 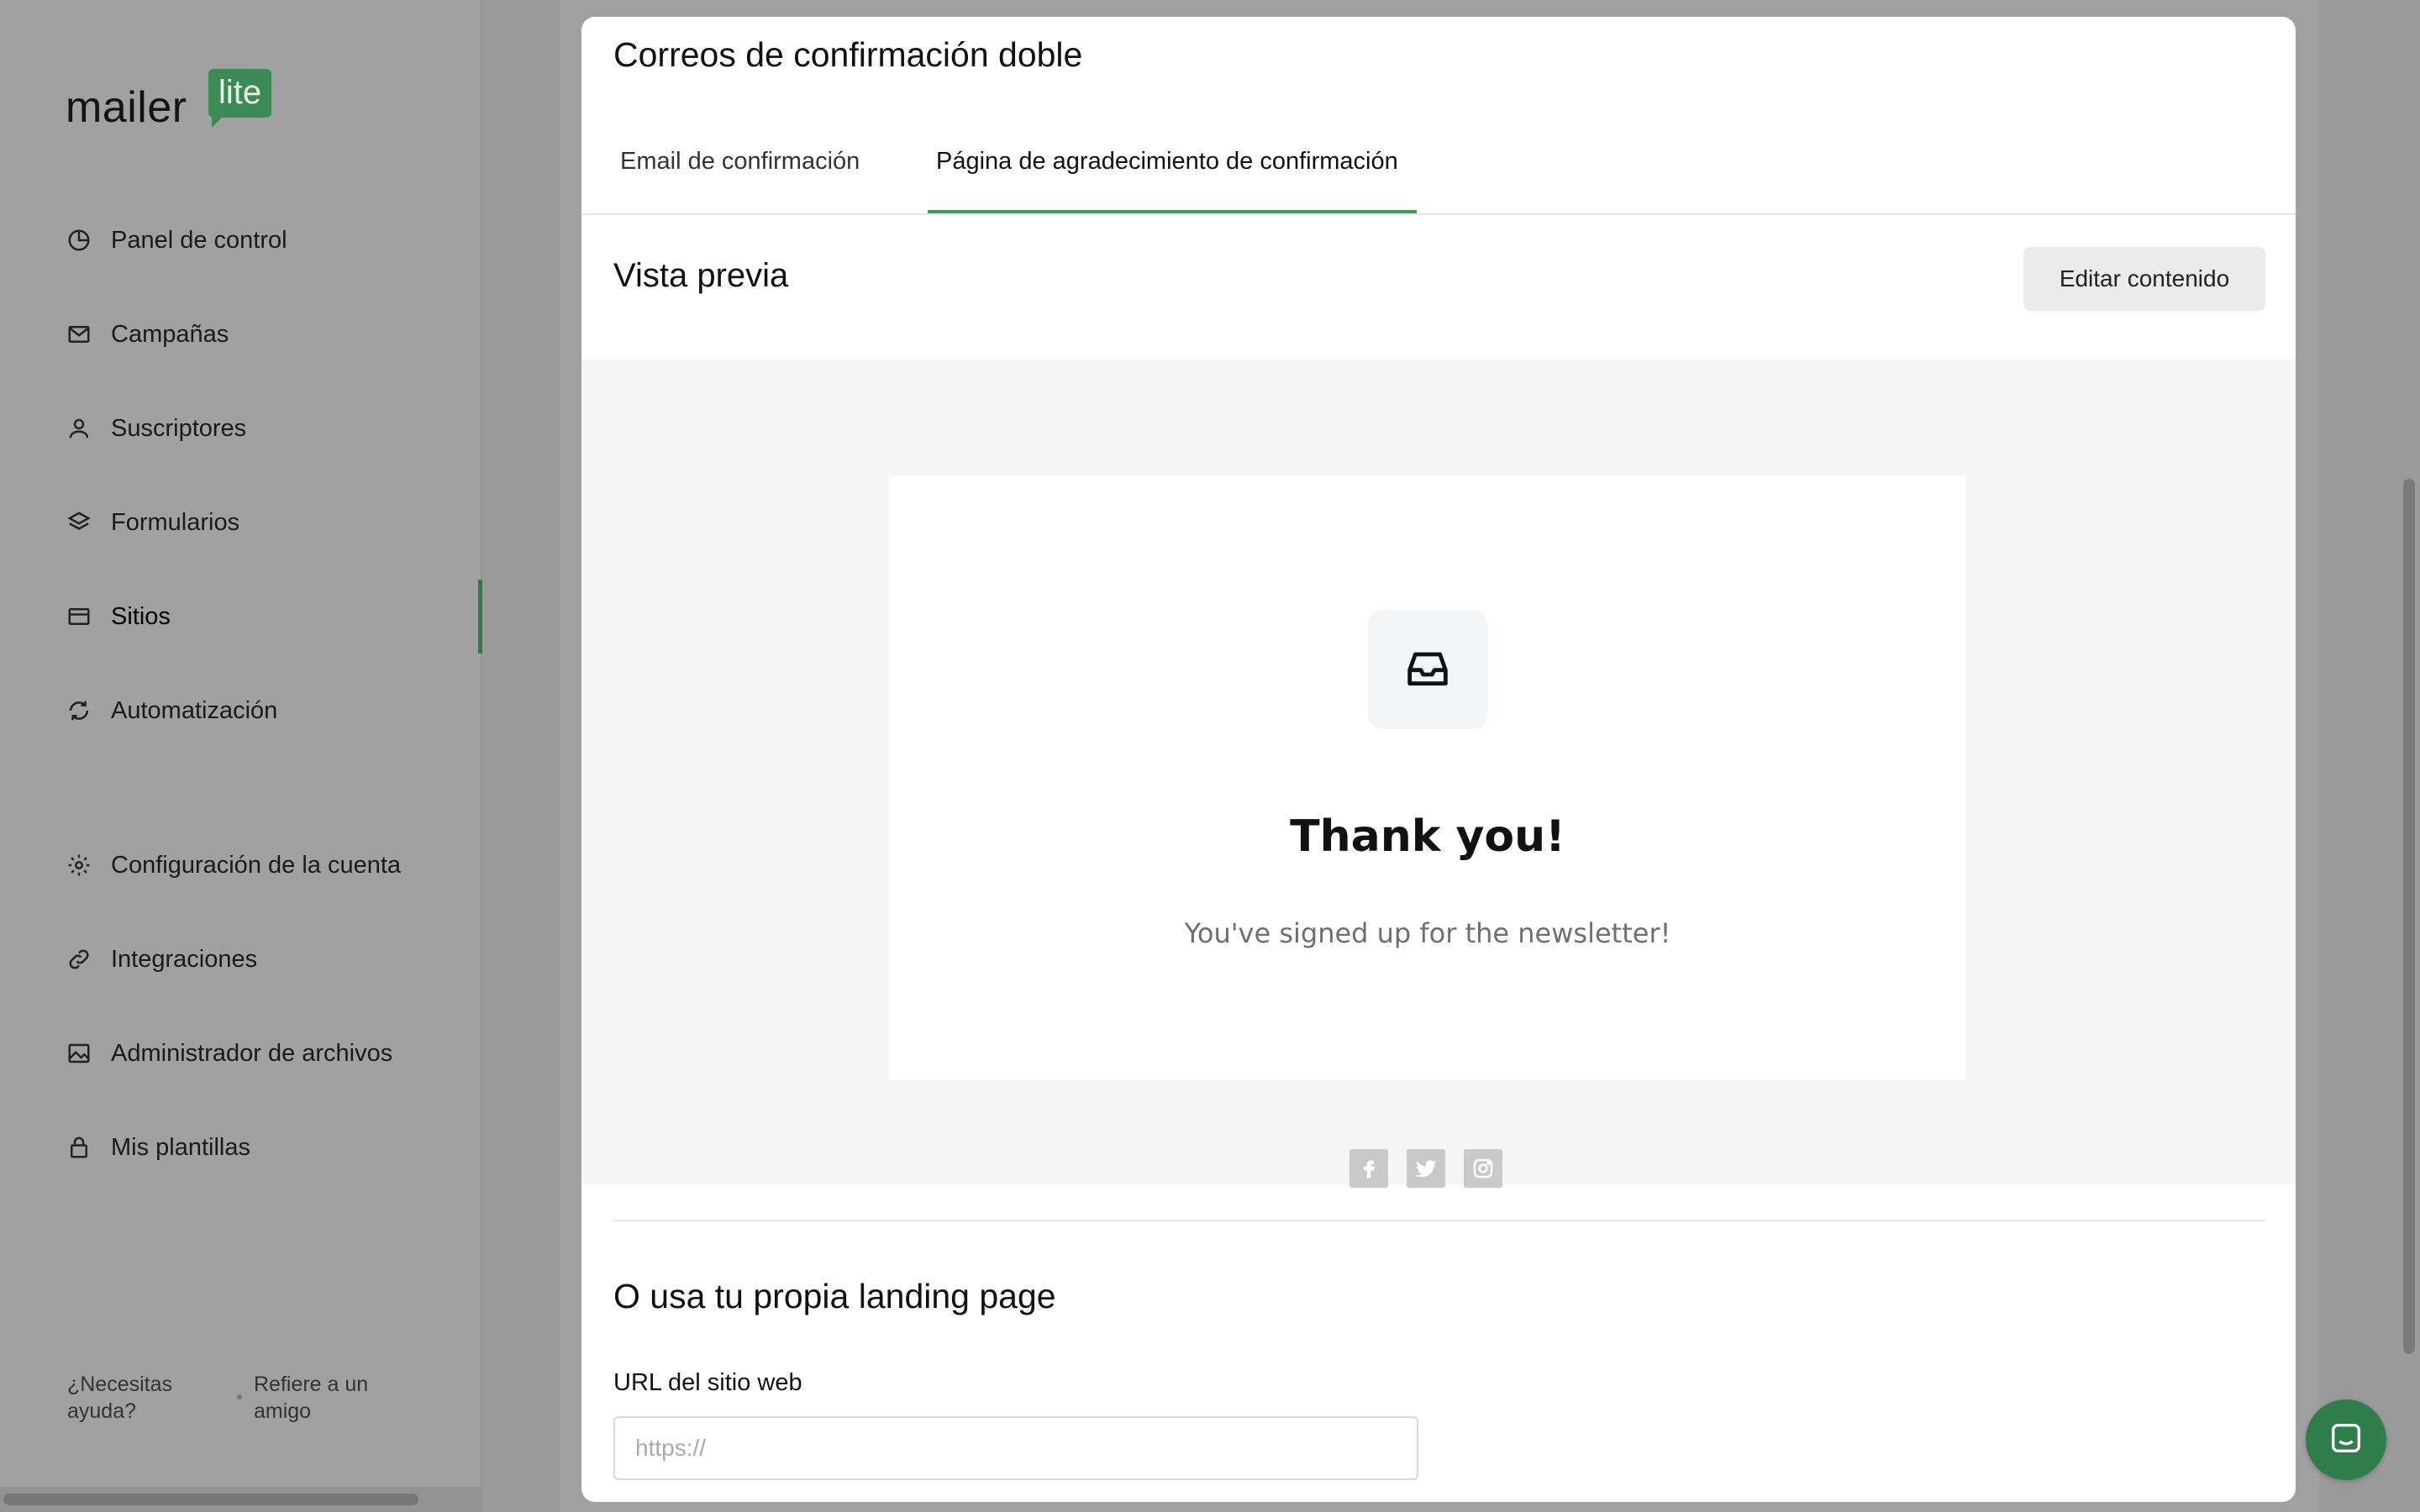 I want to click on sidebar-item-sitios: Sitios, so click(x=268, y=616).